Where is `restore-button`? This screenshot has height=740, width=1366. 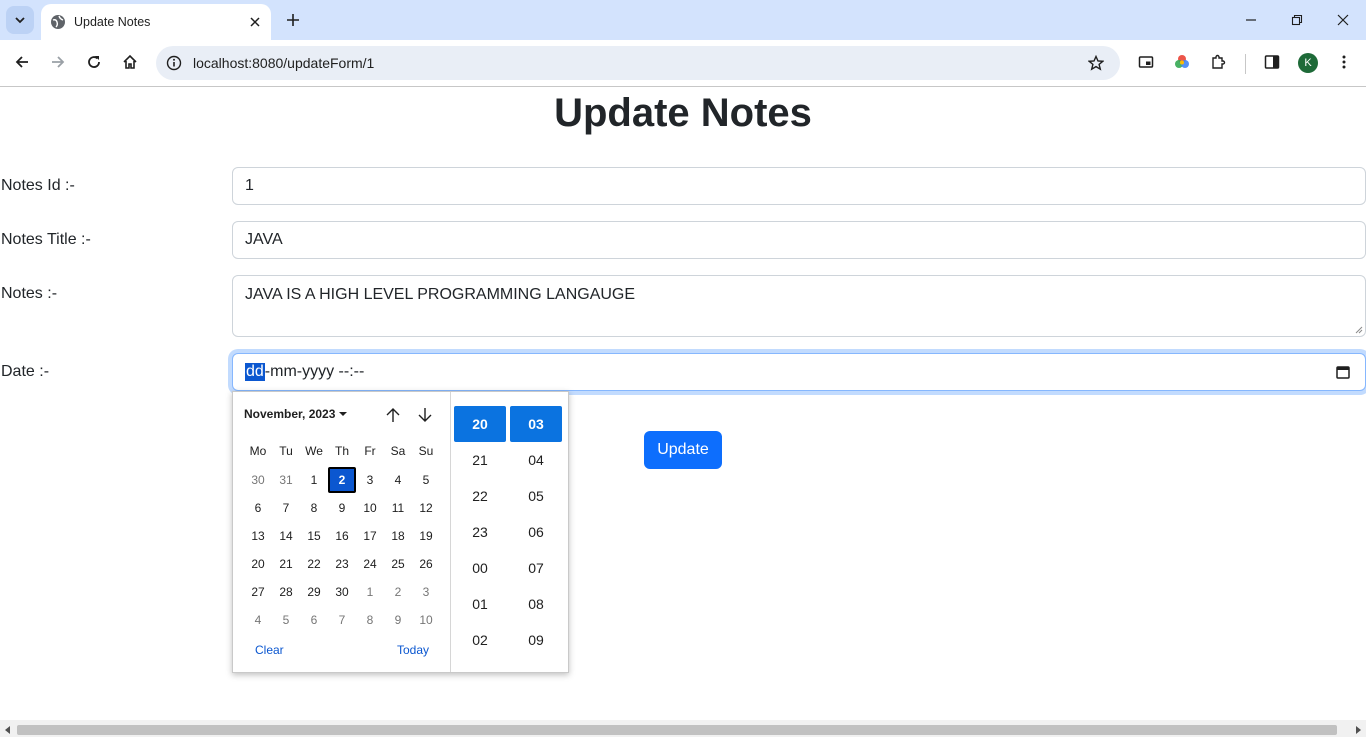 restore-button is located at coordinates (1297, 20).